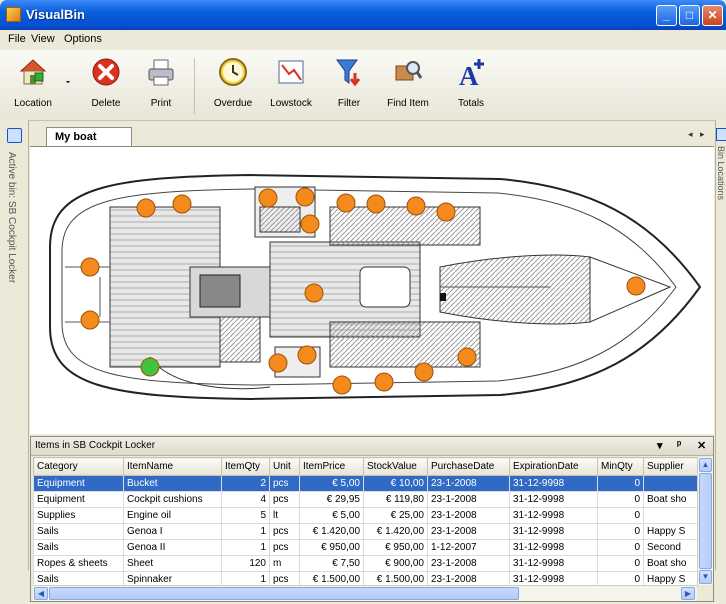 Image resolution: width=726 pixels, height=604 pixels. I want to click on cell-unit: m, so click(284, 563).